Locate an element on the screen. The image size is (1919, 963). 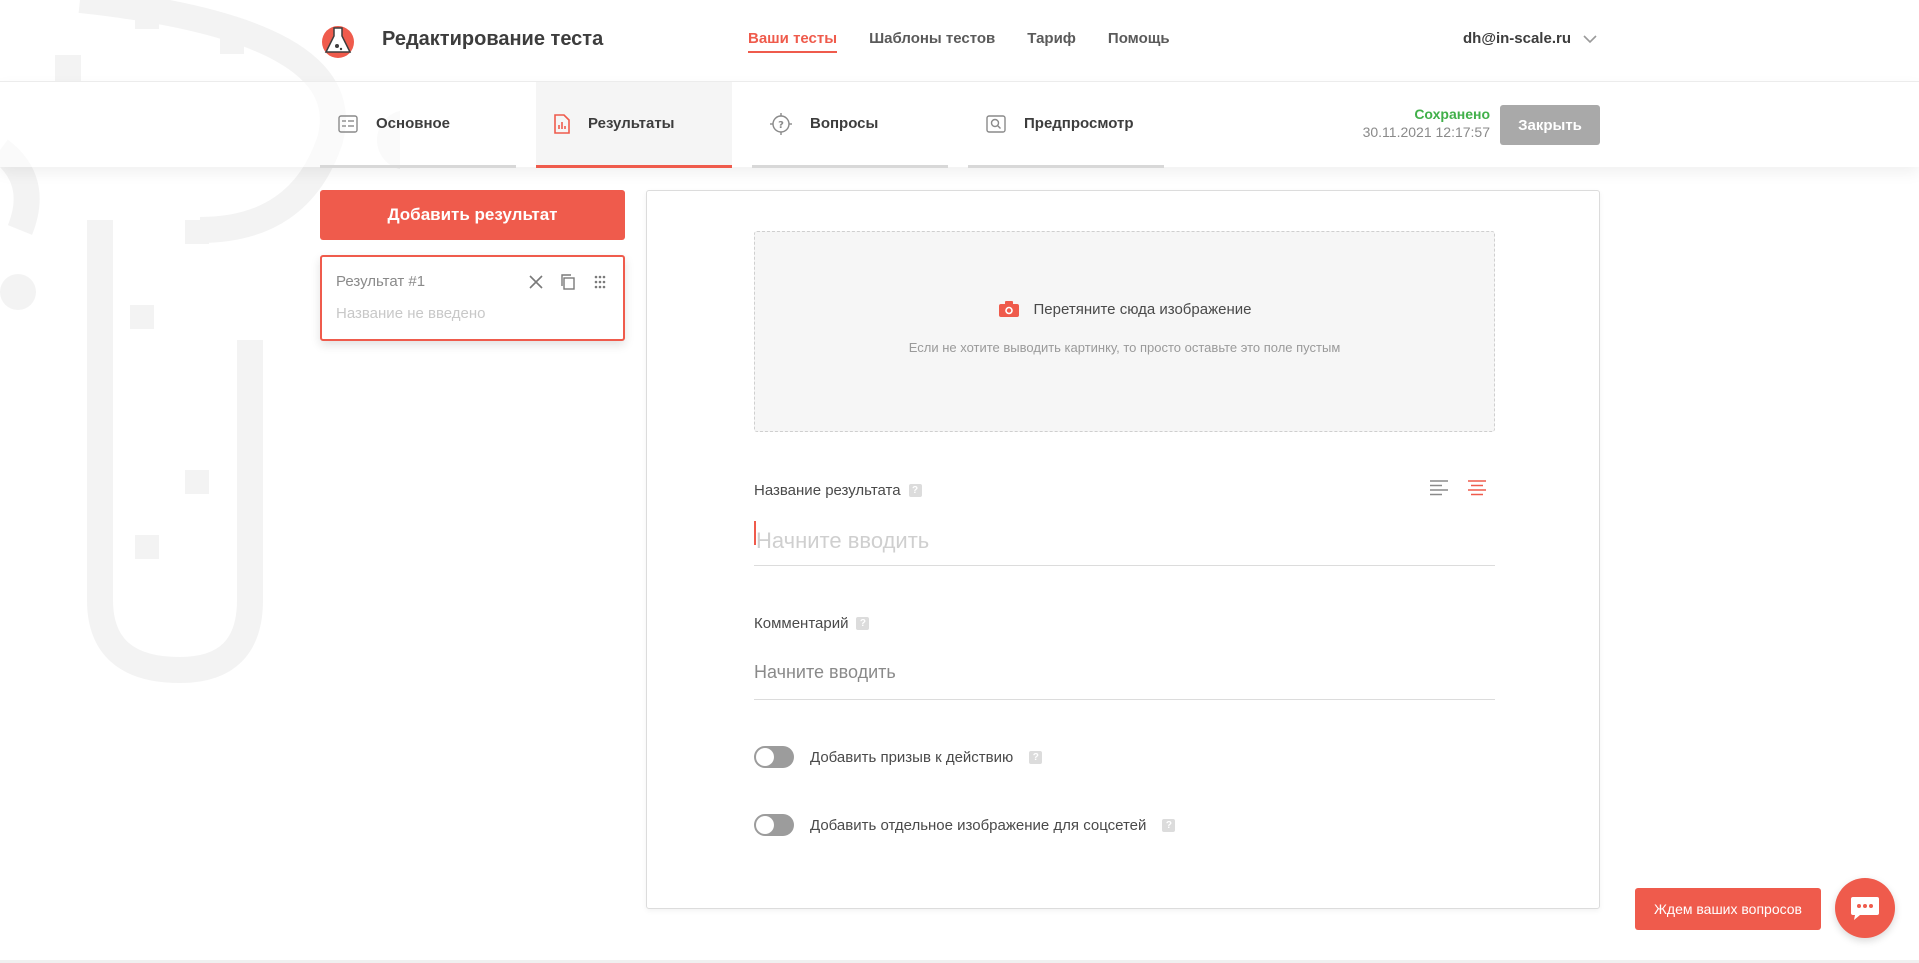
cta-toggle-row: Добавить призыв к действию ? is located at coordinates (898, 757).